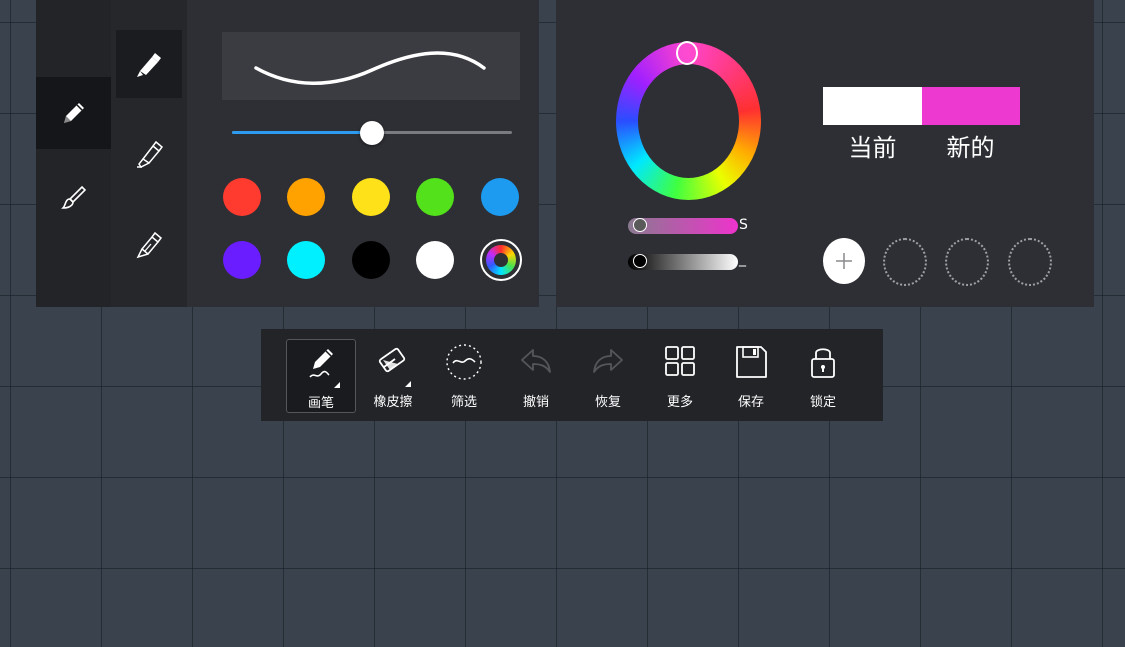 Image resolution: width=1125 pixels, height=647 pixels. Describe the element at coordinates (393, 376) in the screenshot. I see `toolbar-eraser-button: 橡皮擦` at that location.